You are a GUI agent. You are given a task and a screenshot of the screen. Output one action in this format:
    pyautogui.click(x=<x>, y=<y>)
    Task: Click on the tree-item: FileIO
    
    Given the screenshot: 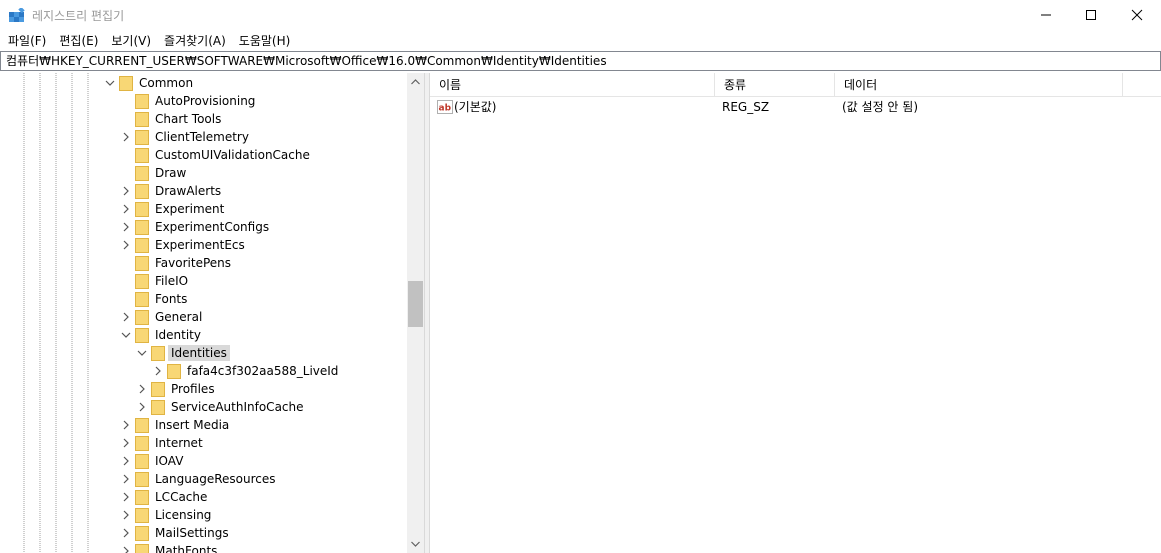 What is the action you would take?
    pyautogui.click(x=204, y=281)
    